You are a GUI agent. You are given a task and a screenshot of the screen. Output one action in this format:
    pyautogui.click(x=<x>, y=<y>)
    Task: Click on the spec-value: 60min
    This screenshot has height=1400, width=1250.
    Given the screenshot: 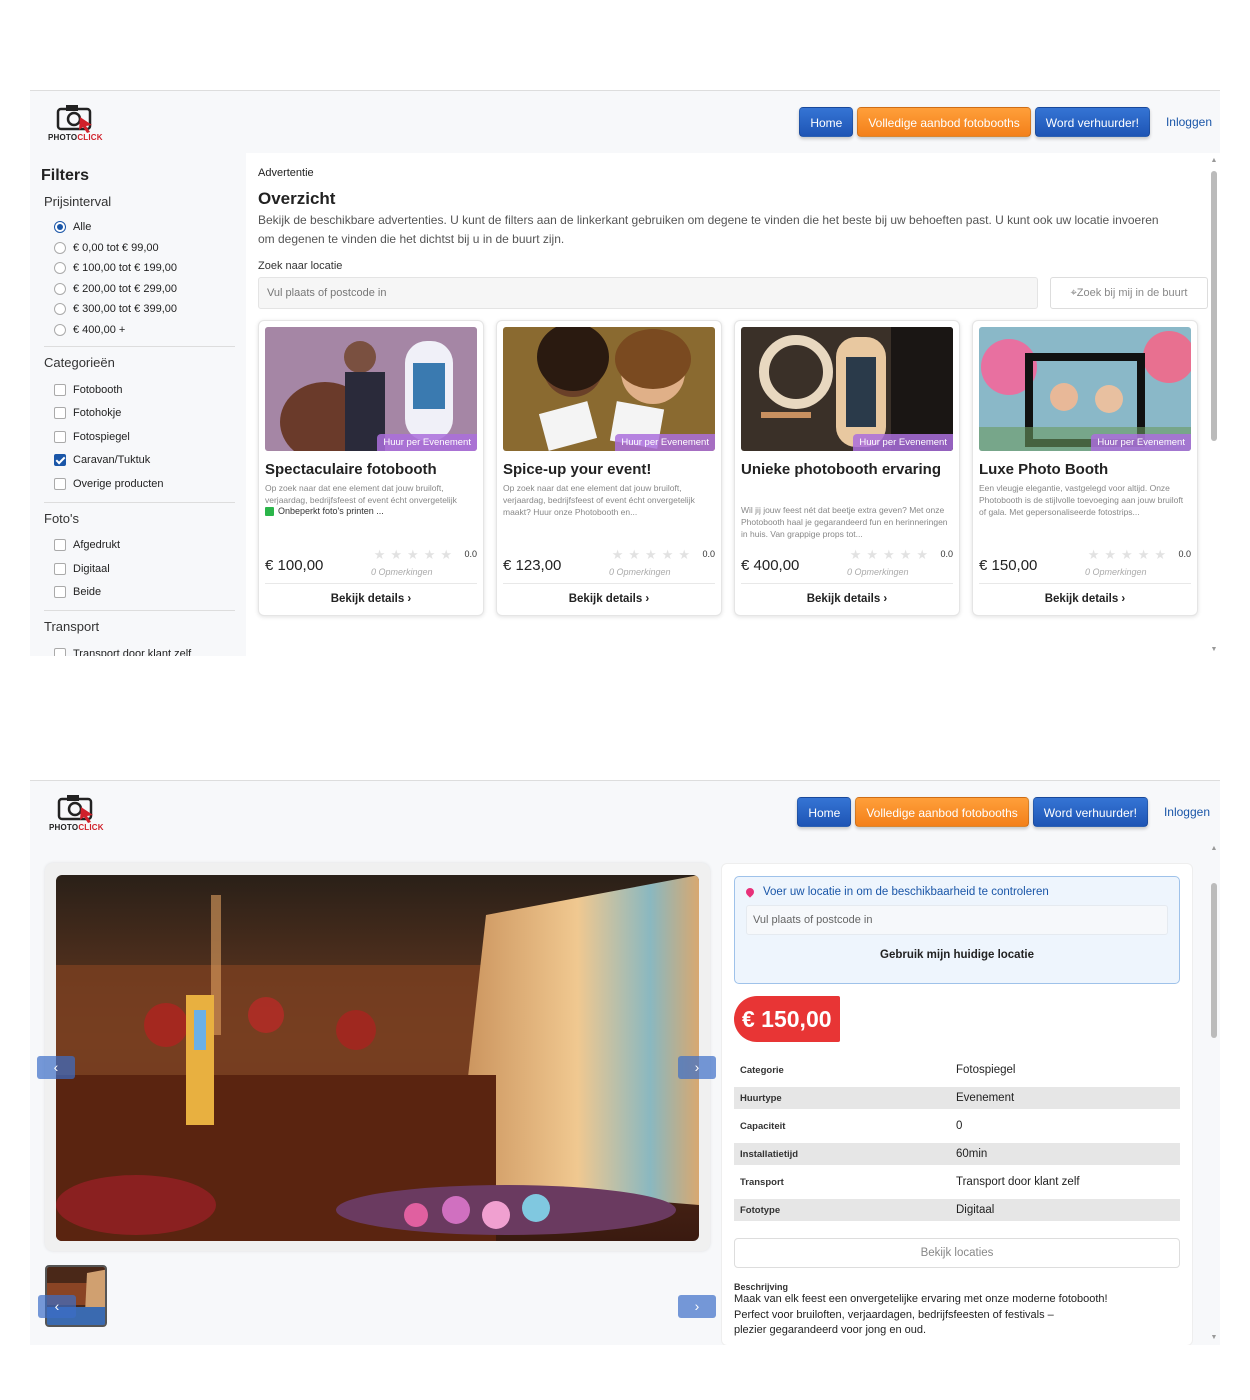 What is the action you would take?
    pyautogui.click(x=972, y=1154)
    